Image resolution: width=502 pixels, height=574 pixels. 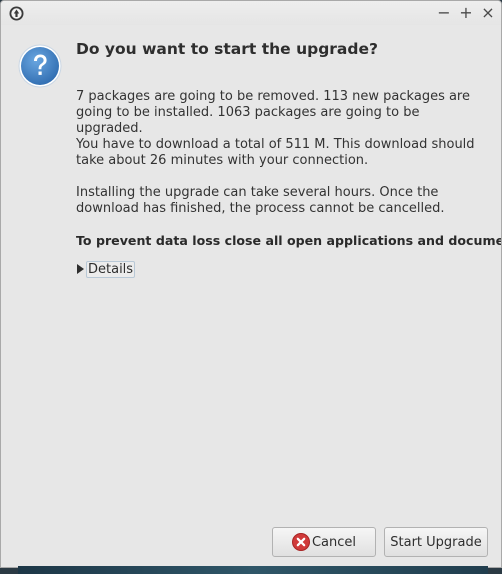 I want to click on title-bar: − + ×, so click(x=251, y=13).